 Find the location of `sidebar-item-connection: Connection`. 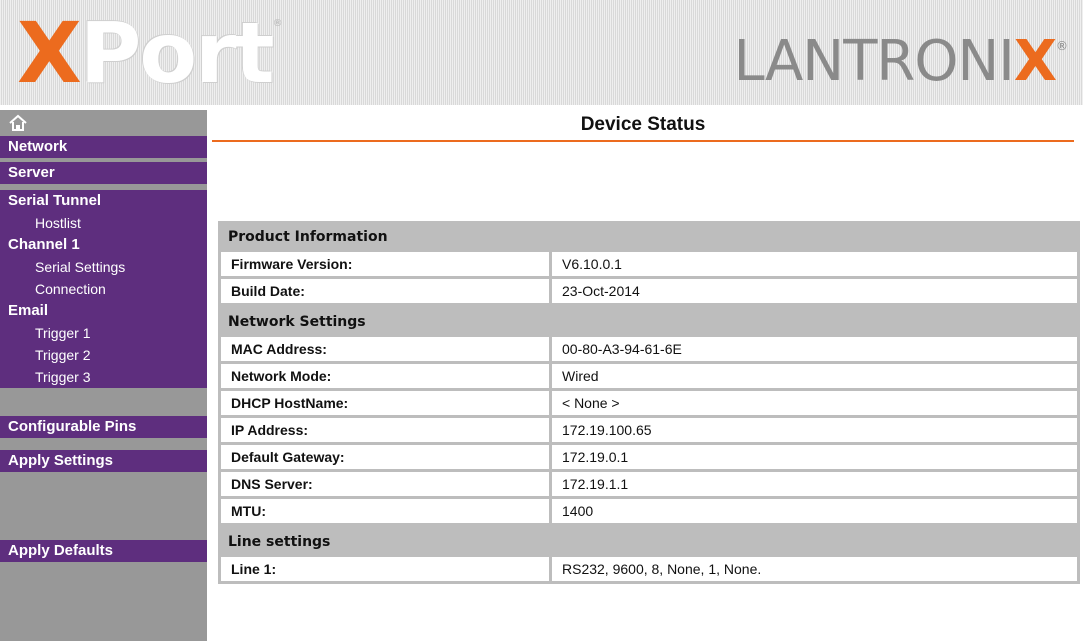

sidebar-item-connection: Connection is located at coordinates (103, 289).